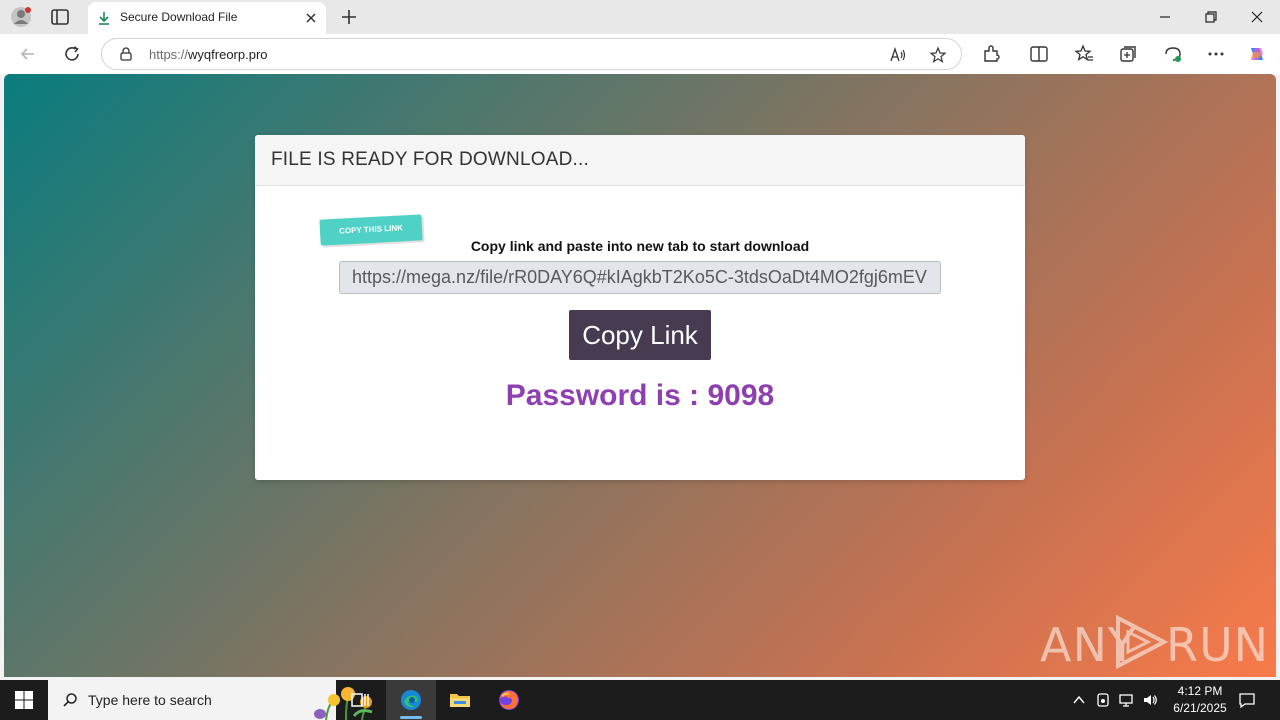 Image resolution: width=1280 pixels, height=720 pixels. I want to click on reload-icon, so click(72, 54).